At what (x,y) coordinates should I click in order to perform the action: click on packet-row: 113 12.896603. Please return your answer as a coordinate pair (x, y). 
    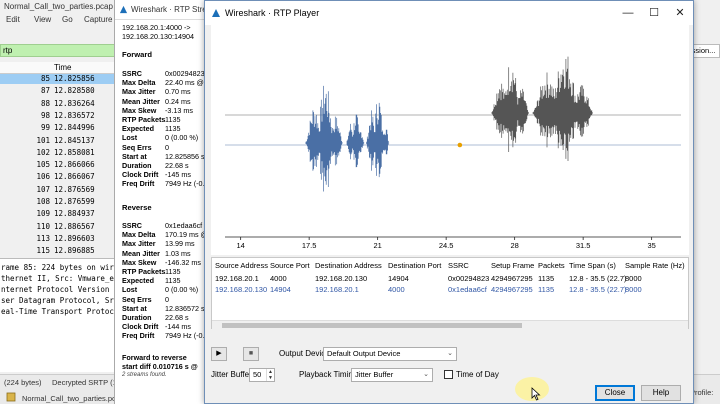
    Looking at the image, I should click on (60, 239).